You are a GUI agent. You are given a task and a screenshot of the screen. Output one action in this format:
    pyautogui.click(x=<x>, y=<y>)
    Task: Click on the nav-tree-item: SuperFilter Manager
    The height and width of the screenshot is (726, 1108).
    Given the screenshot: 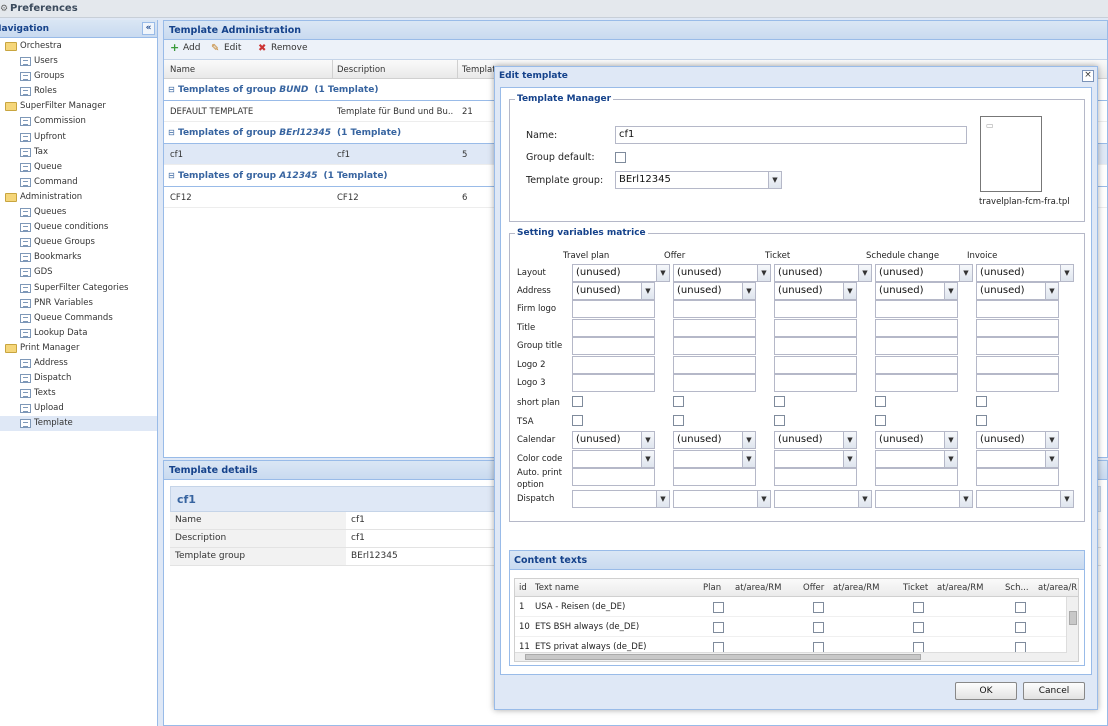 What is the action you would take?
    pyautogui.click(x=78, y=106)
    